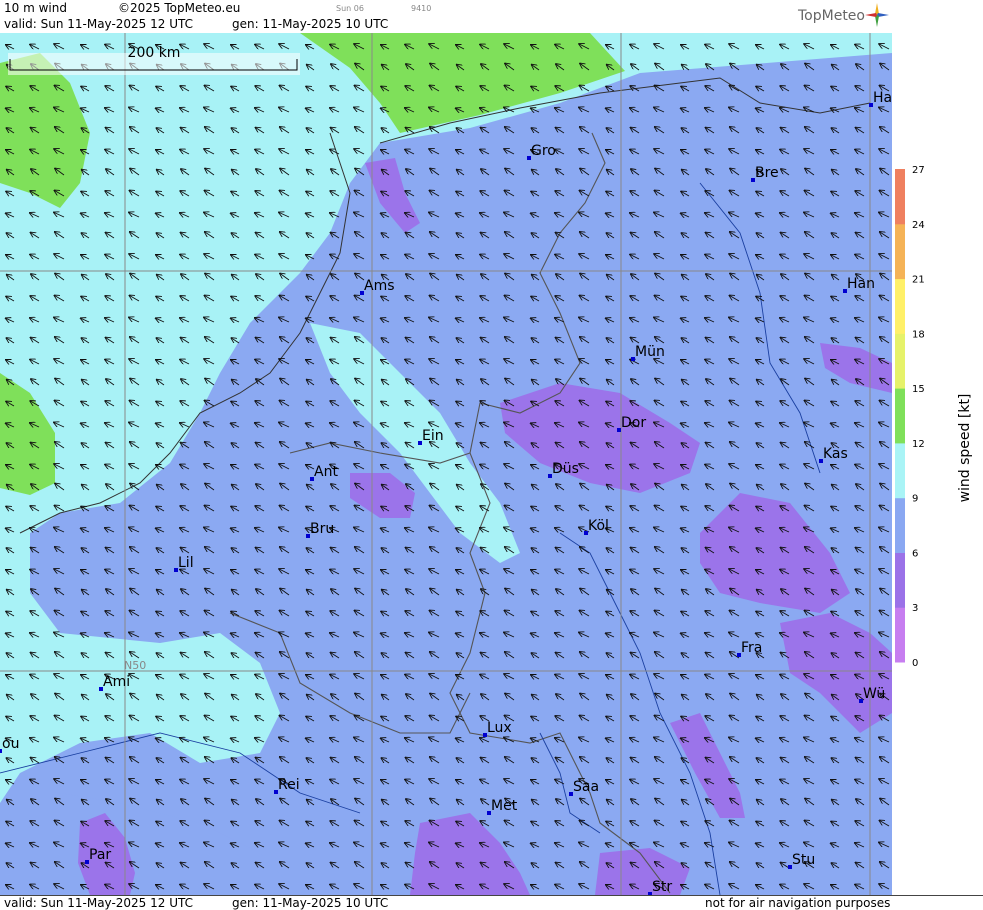 Image resolution: width=983 pixels, height=910 pixels. Describe the element at coordinates (98, 903) in the screenshot. I see `footer-valid-time: valid: Sun 11-May-2025 12 UTC` at that location.